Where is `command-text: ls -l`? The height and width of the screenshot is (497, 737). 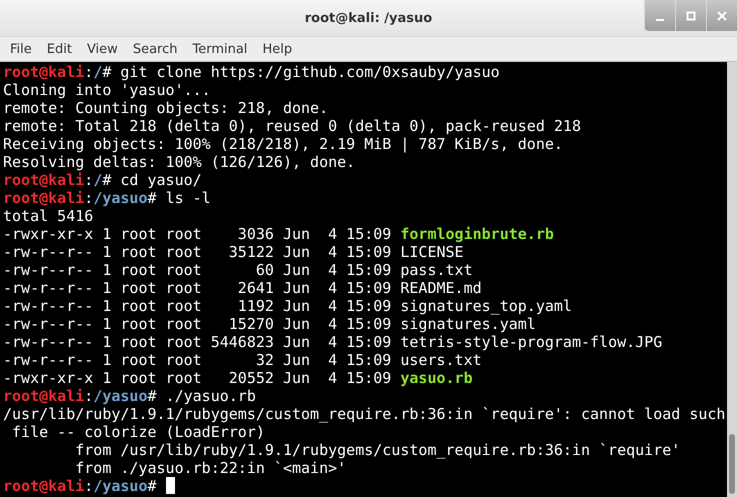
command-text: ls -l is located at coordinates (188, 198).